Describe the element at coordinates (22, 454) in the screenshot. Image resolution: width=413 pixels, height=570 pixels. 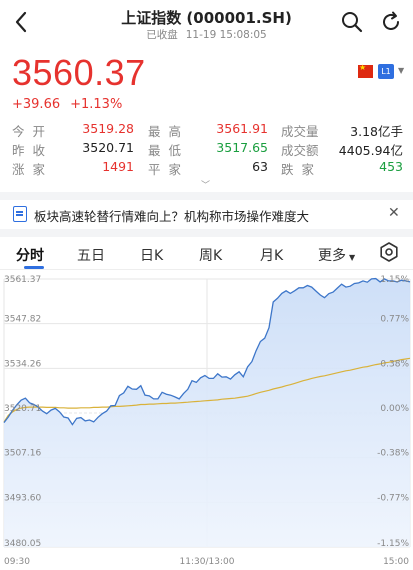
I see `y-tick-label: 3507.16` at that location.